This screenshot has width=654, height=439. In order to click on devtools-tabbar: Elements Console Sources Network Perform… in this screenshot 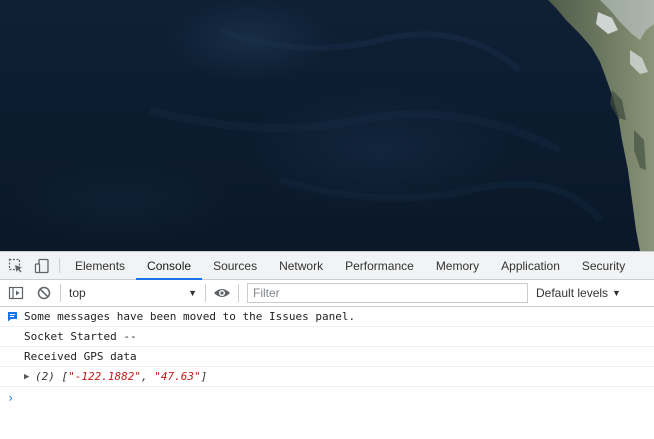, I will do `click(327, 266)`.